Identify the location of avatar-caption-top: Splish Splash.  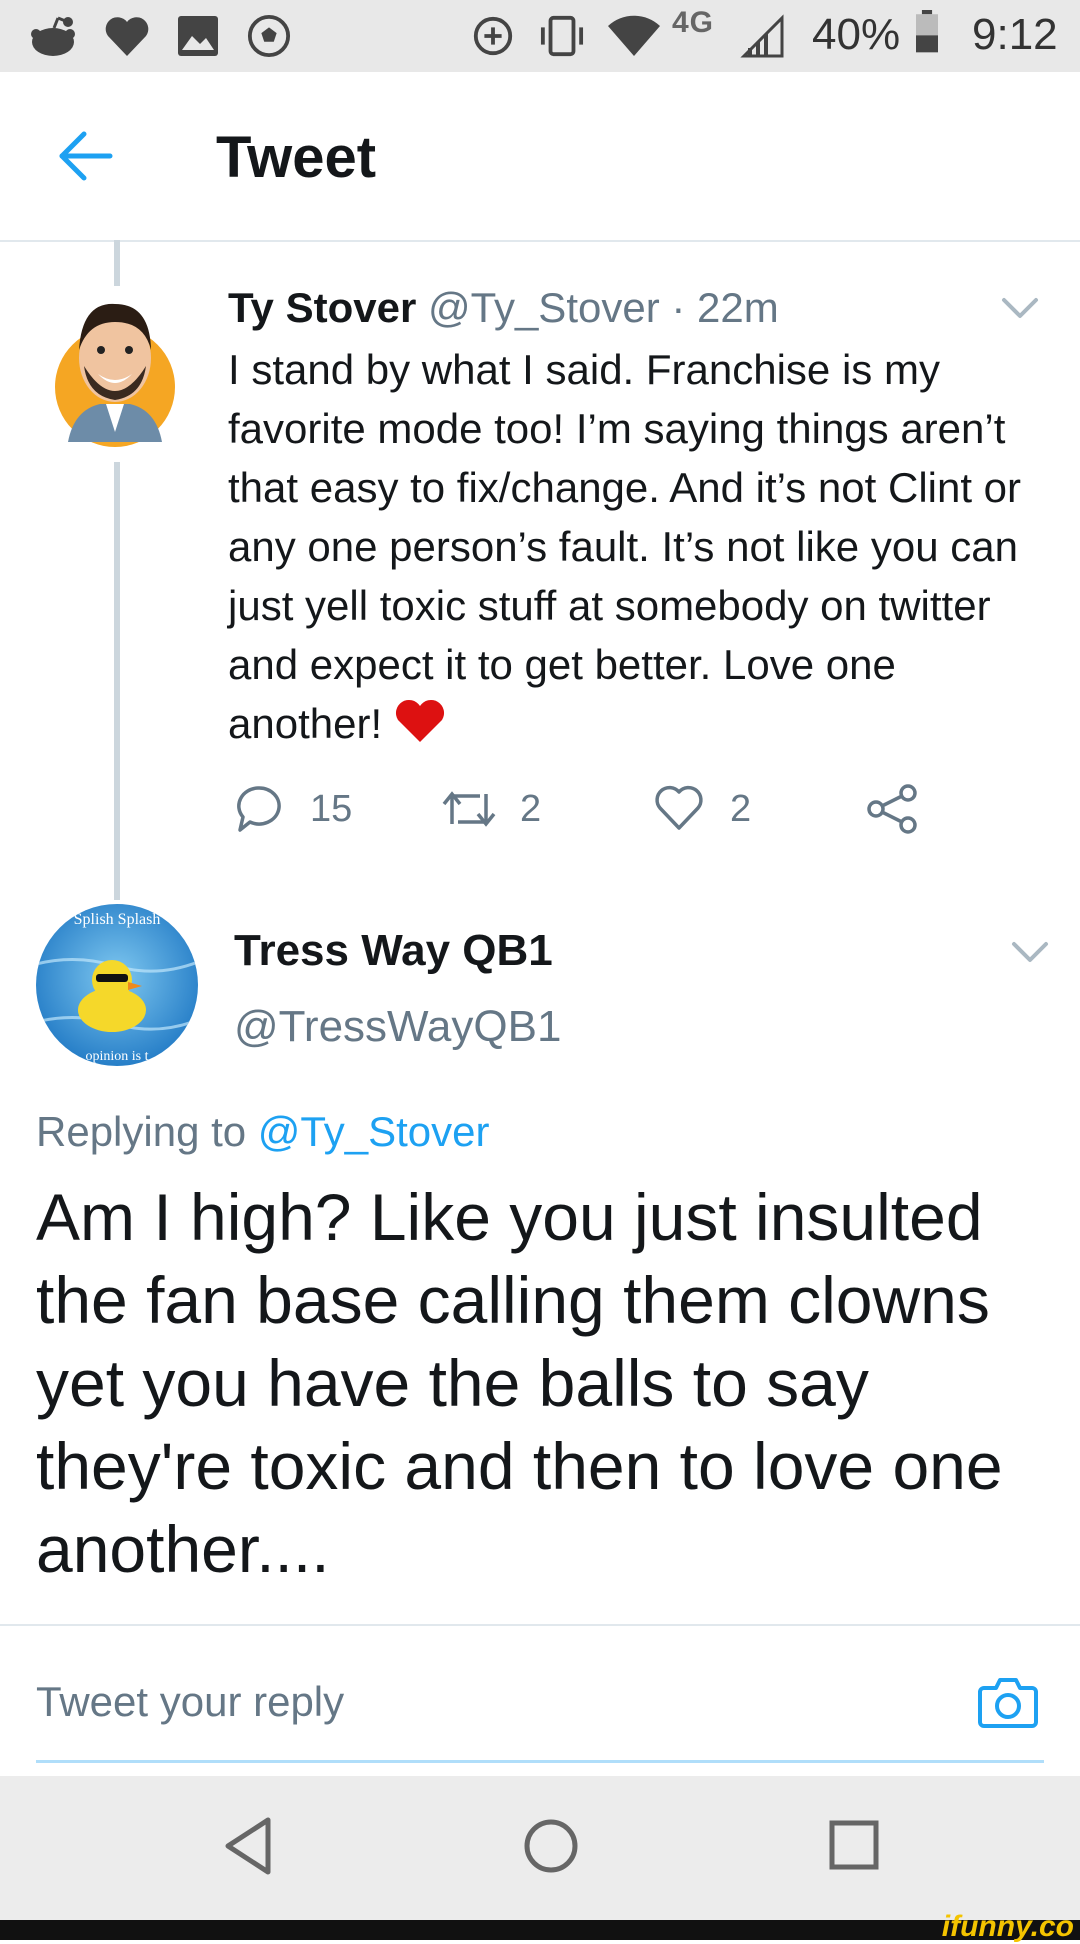
(117, 919).